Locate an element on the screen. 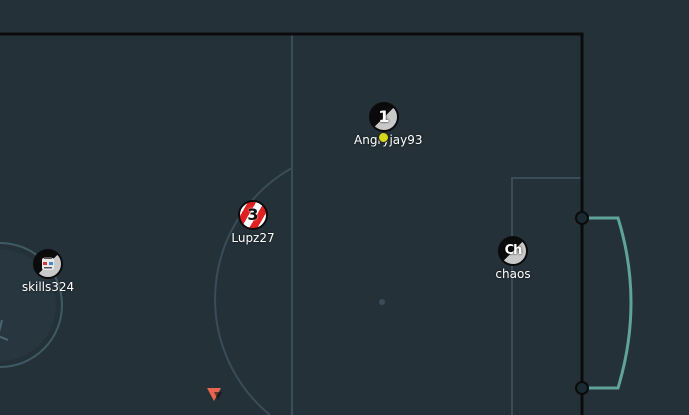 The height and width of the screenshot is (415, 689). marker-shadow is located at coordinates (218, 396).